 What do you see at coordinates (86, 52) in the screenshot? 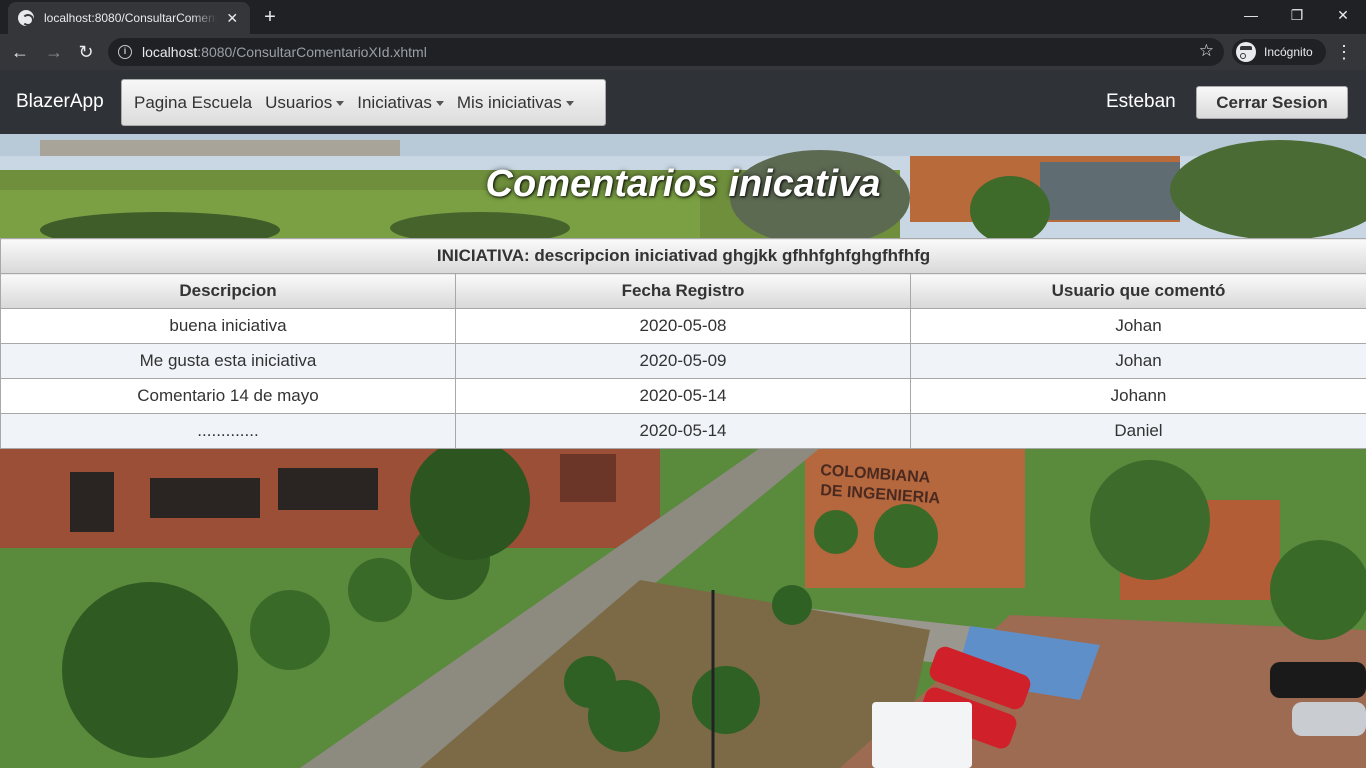
I see `reload-icon: ↻` at bounding box center [86, 52].